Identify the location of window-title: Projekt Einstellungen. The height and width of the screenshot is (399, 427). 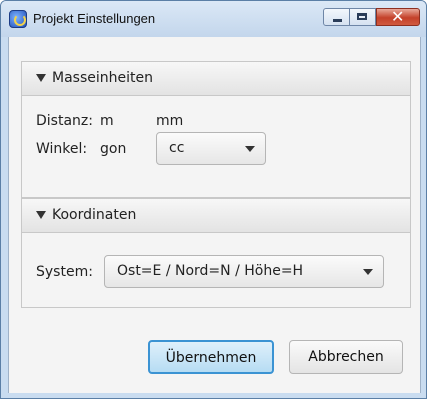
(94, 18).